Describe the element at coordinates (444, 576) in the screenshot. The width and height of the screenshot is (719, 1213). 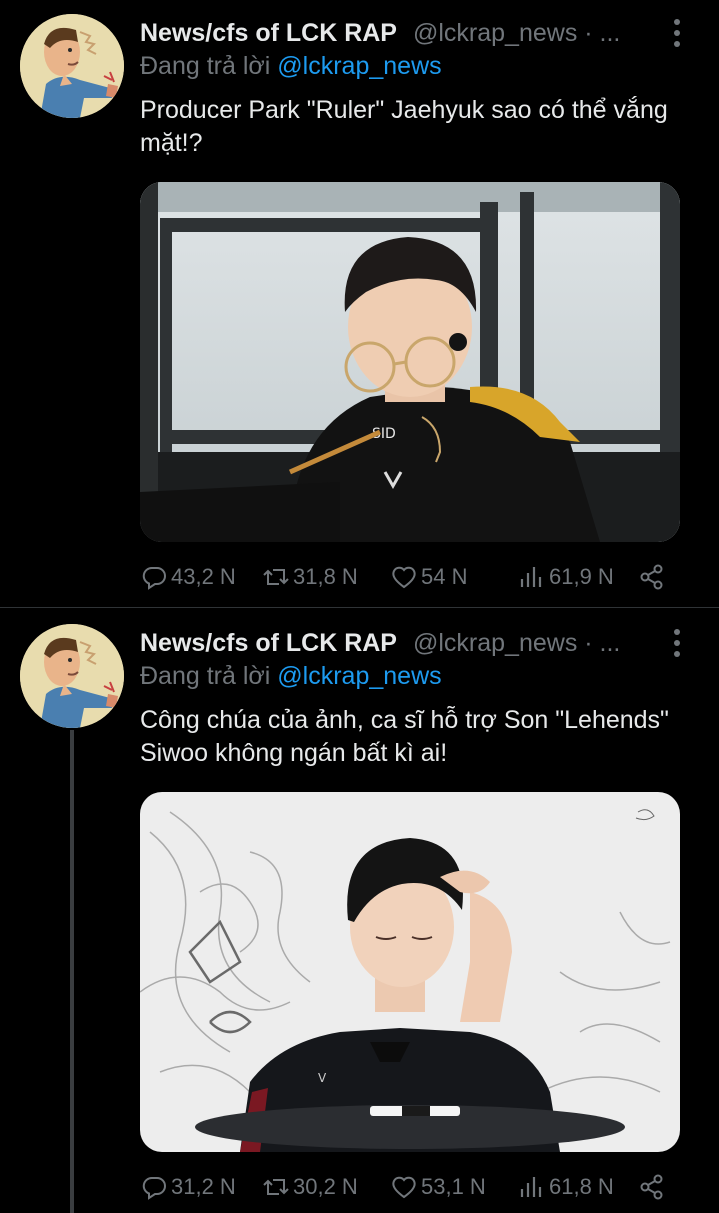
I see `like-count: 54 N` at that location.